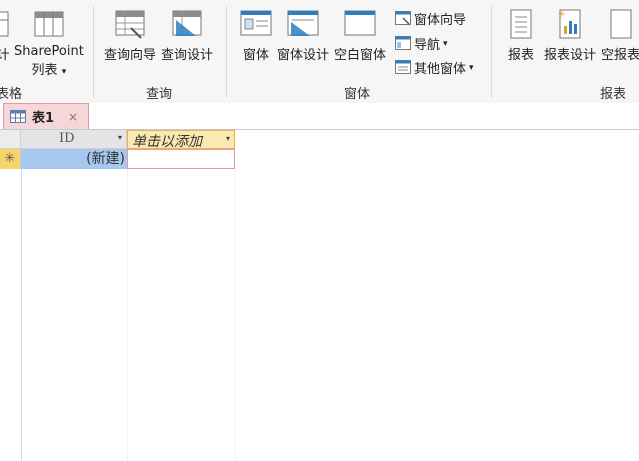  Describe the element at coordinates (570, 55) in the screenshot. I see `report-design-label: 报表设计` at that location.